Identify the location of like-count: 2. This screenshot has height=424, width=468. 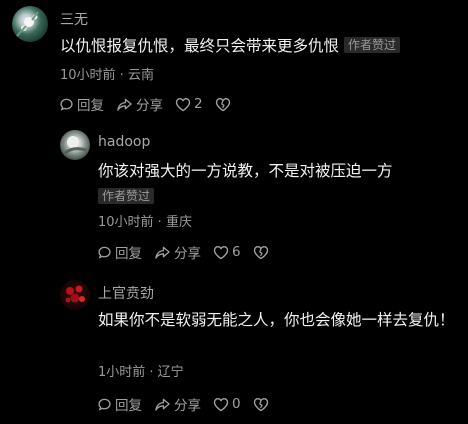
(198, 104).